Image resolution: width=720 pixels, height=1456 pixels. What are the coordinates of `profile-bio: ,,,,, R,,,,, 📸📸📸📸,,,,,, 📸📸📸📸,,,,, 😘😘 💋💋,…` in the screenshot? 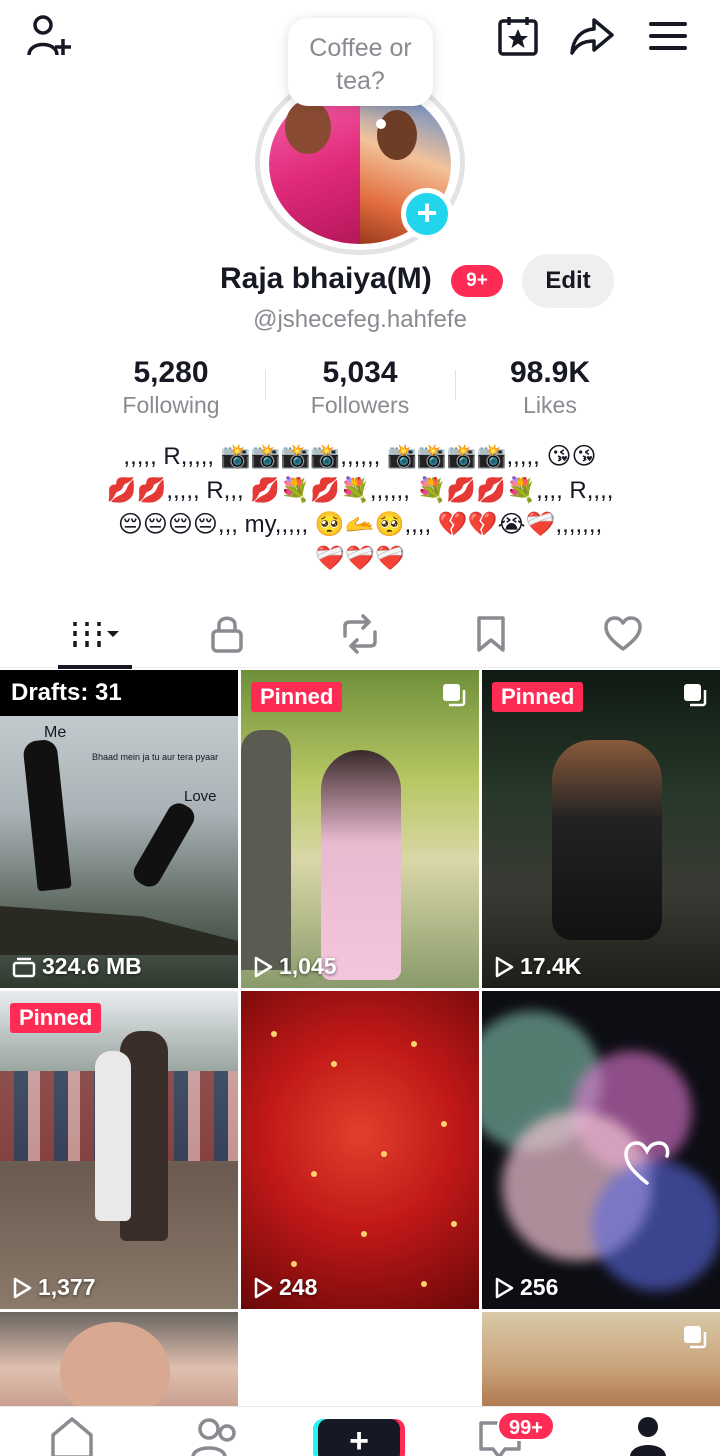 It's located at (360, 508).